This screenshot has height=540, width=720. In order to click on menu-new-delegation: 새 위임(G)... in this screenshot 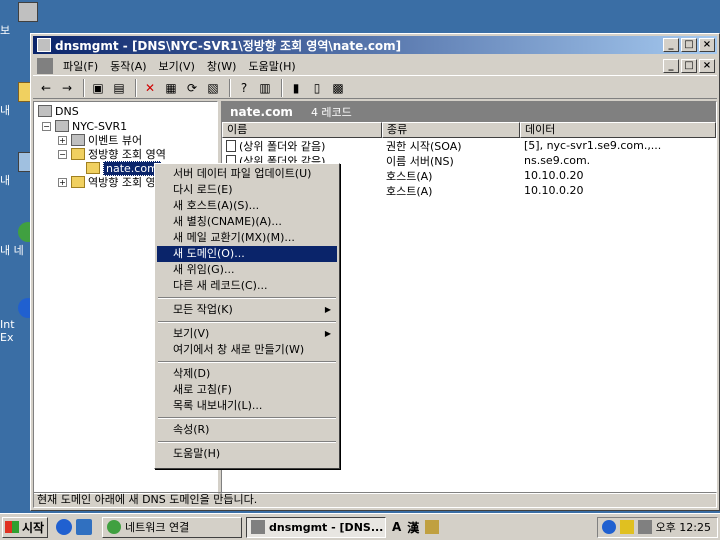, I will do `click(247, 270)`.